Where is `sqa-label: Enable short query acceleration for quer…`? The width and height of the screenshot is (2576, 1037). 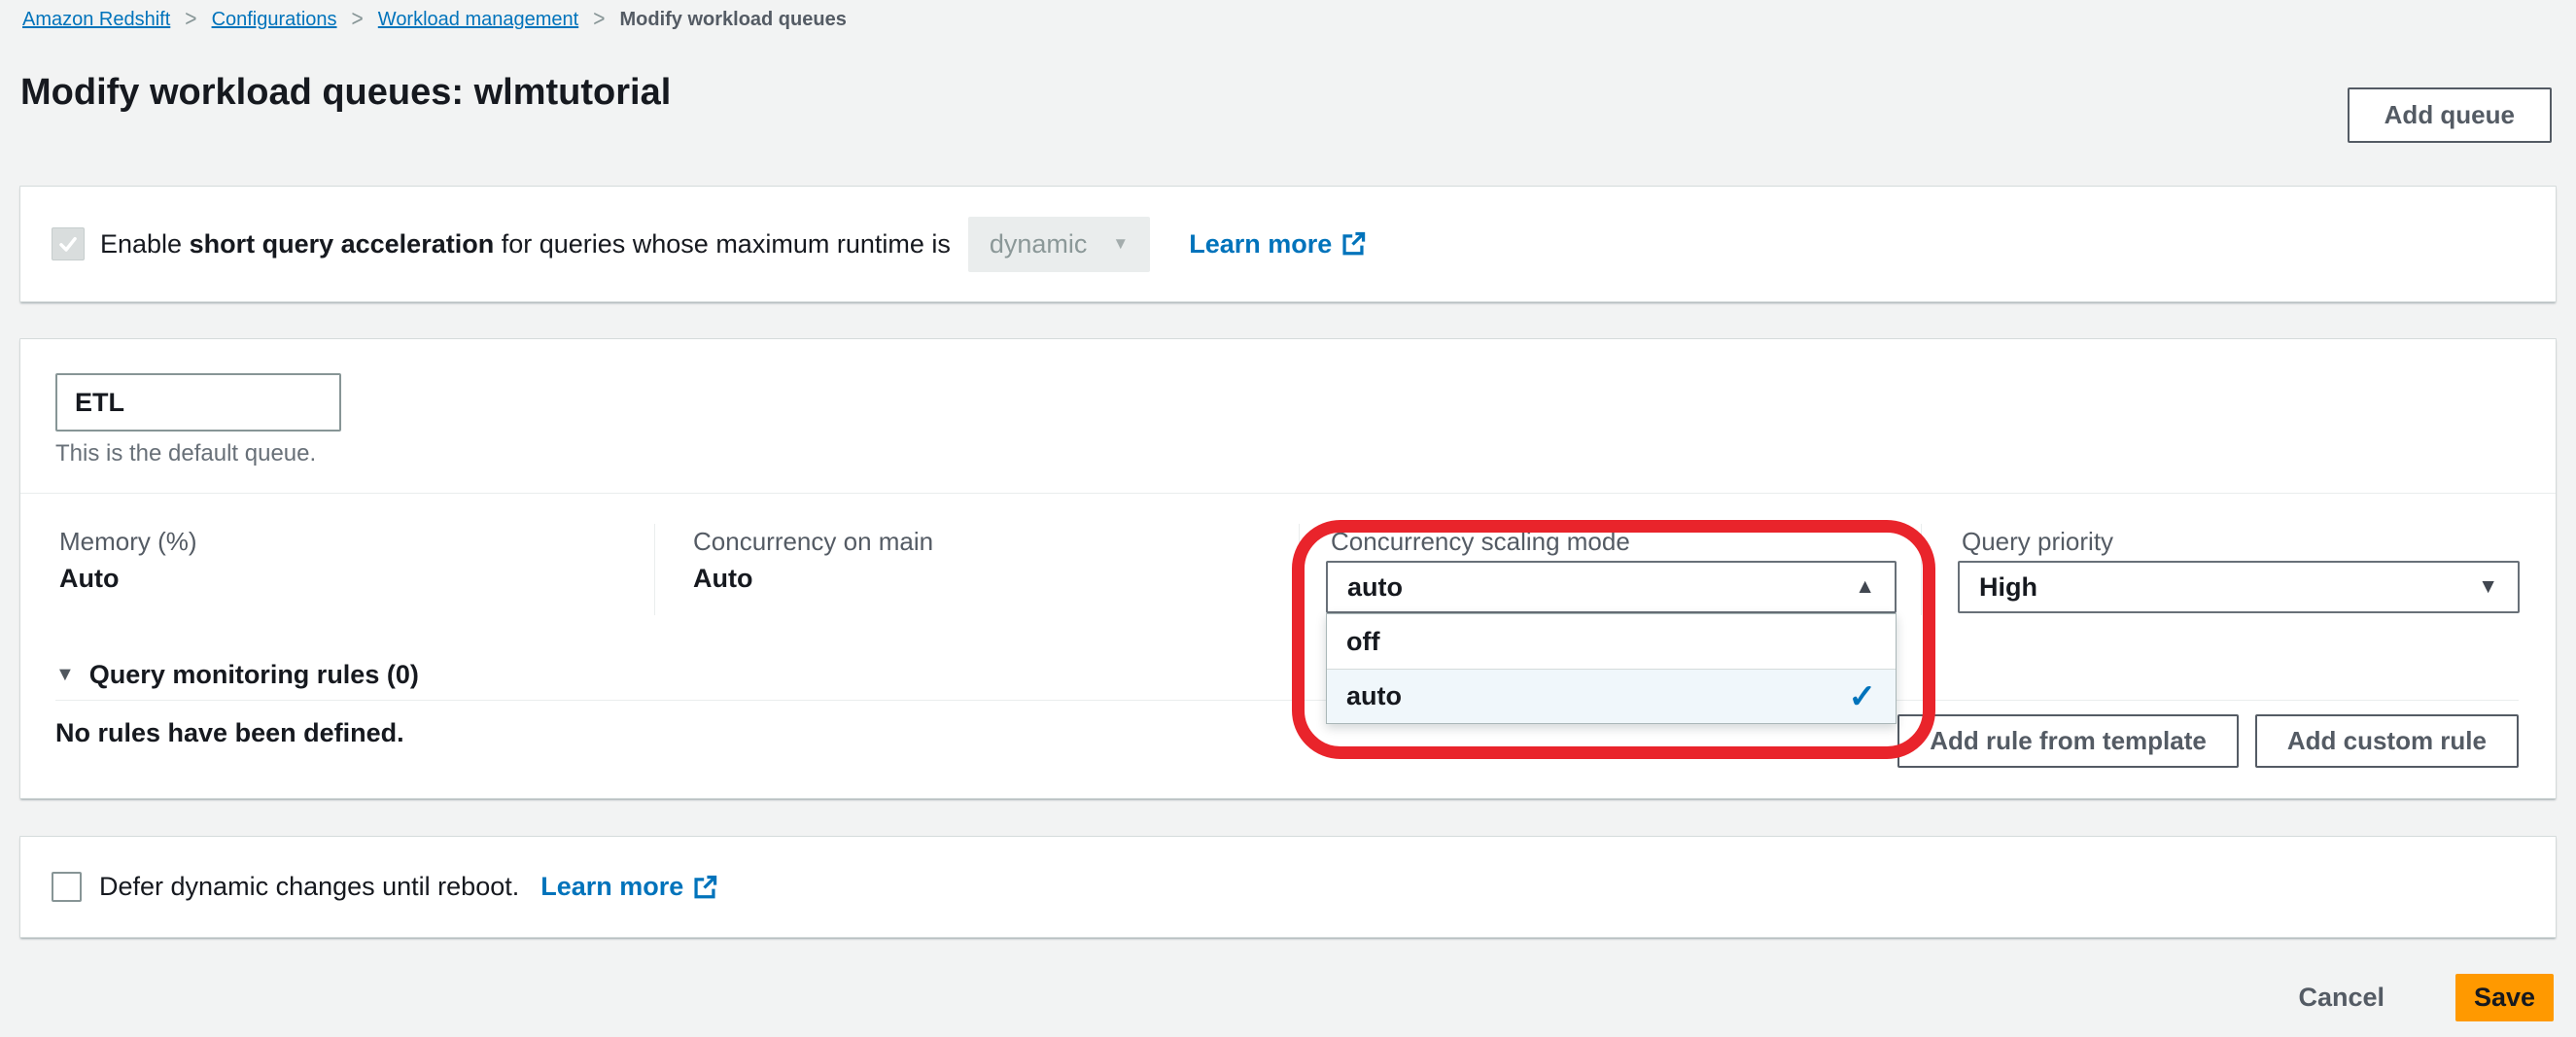
sqa-label: Enable short query acceleration for quer… is located at coordinates (525, 244).